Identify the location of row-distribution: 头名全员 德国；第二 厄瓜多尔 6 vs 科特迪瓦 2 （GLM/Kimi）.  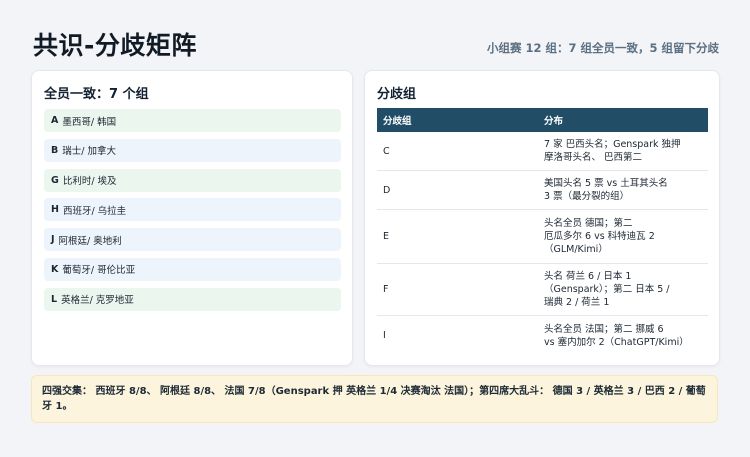
(626, 236).